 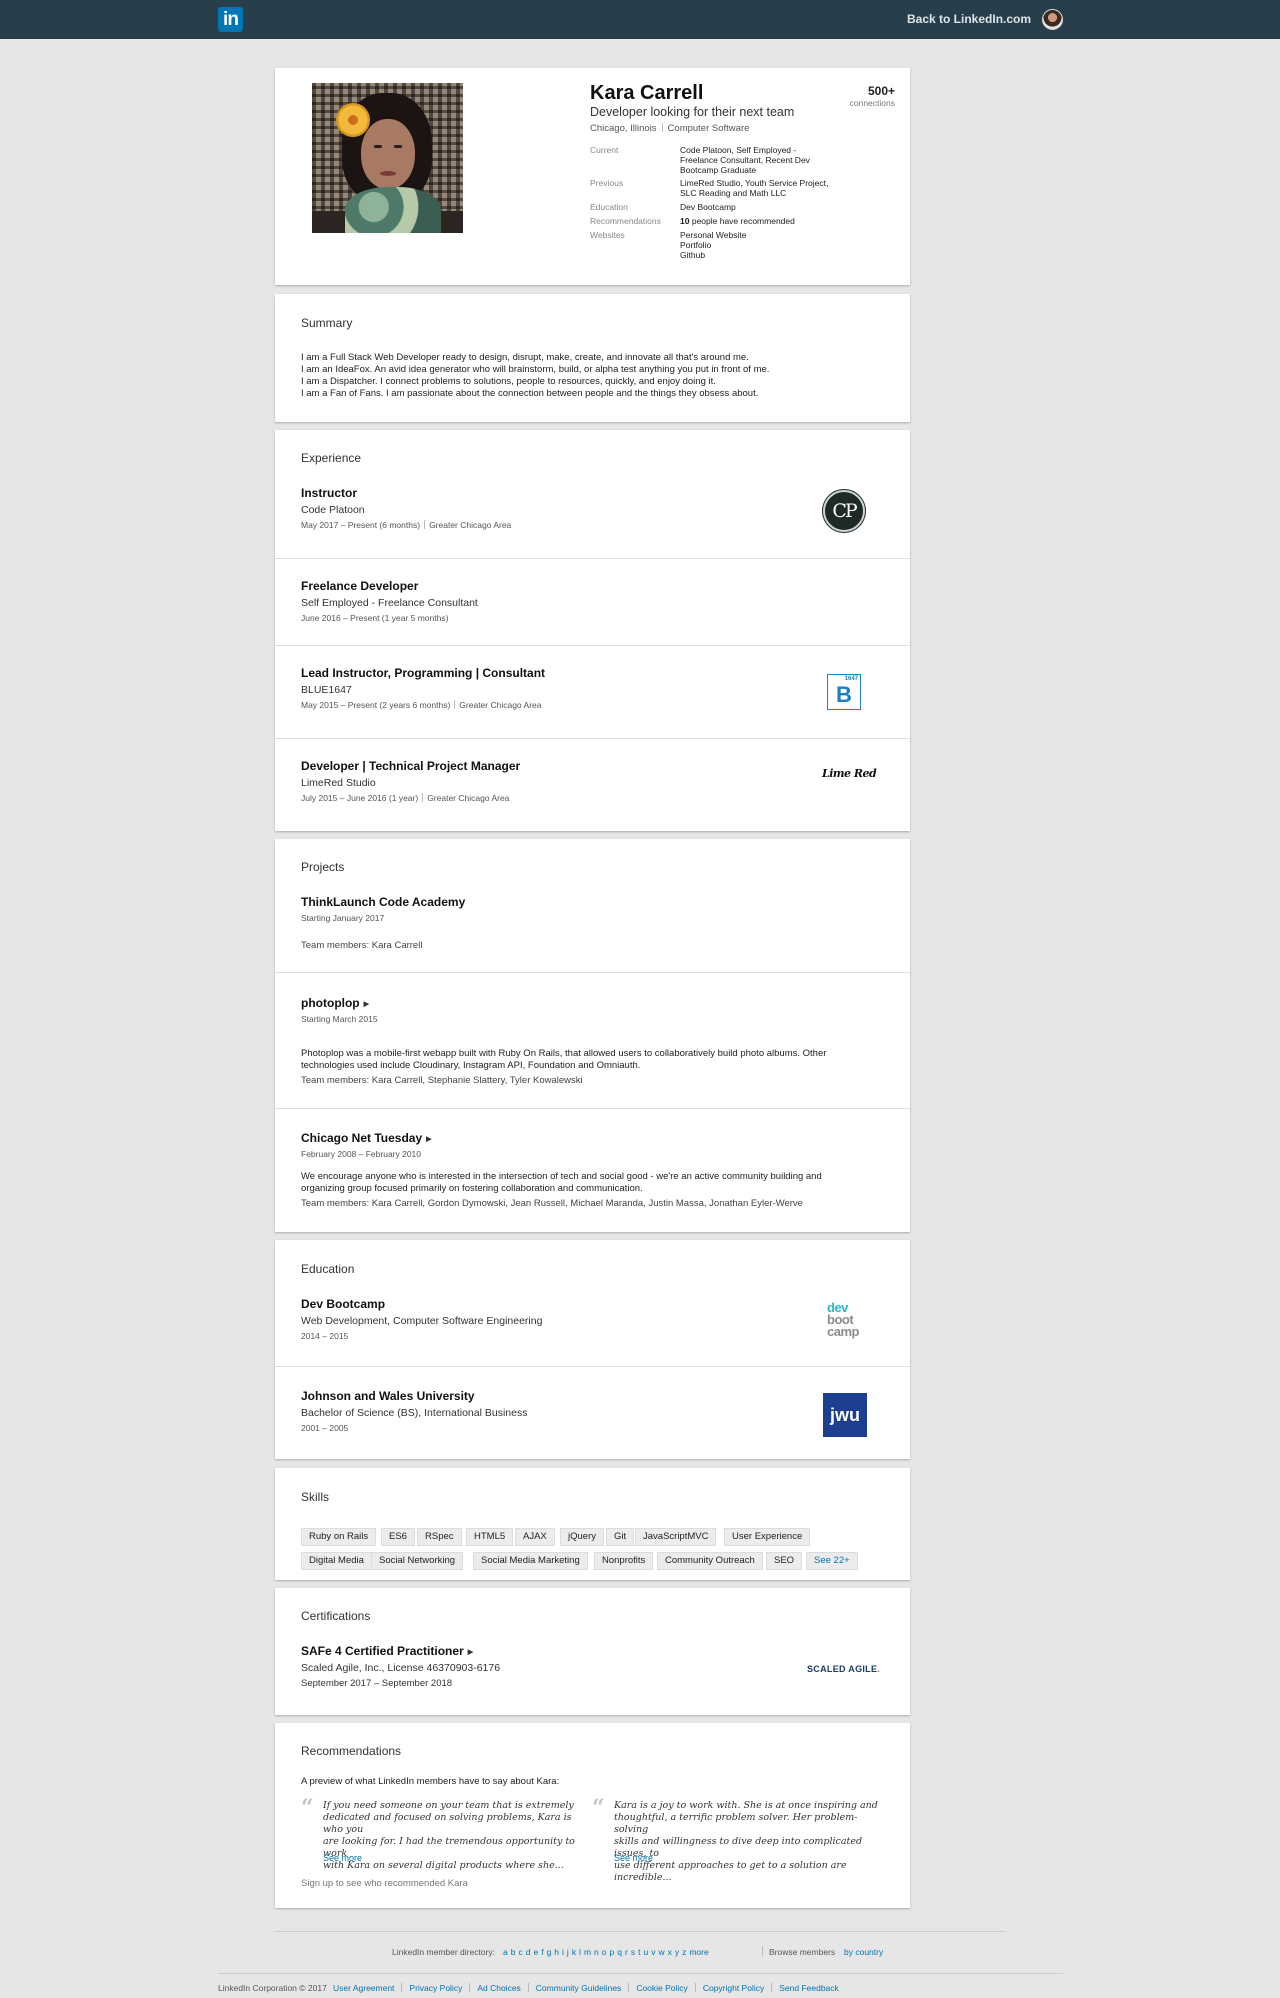 What do you see at coordinates (230, 19) in the screenshot?
I see `linkedin-logo-icon: in` at bounding box center [230, 19].